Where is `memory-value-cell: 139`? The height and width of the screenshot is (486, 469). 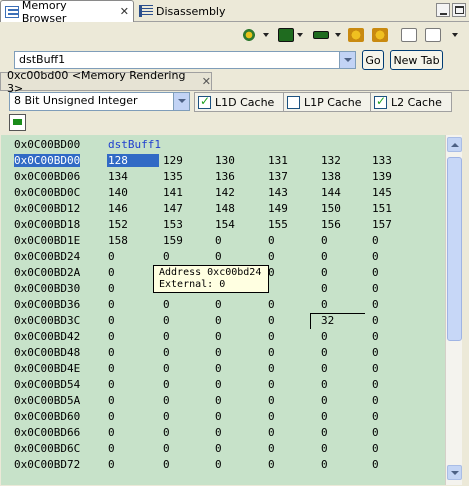 memory-value-cell: 139 is located at coordinates (382, 176).